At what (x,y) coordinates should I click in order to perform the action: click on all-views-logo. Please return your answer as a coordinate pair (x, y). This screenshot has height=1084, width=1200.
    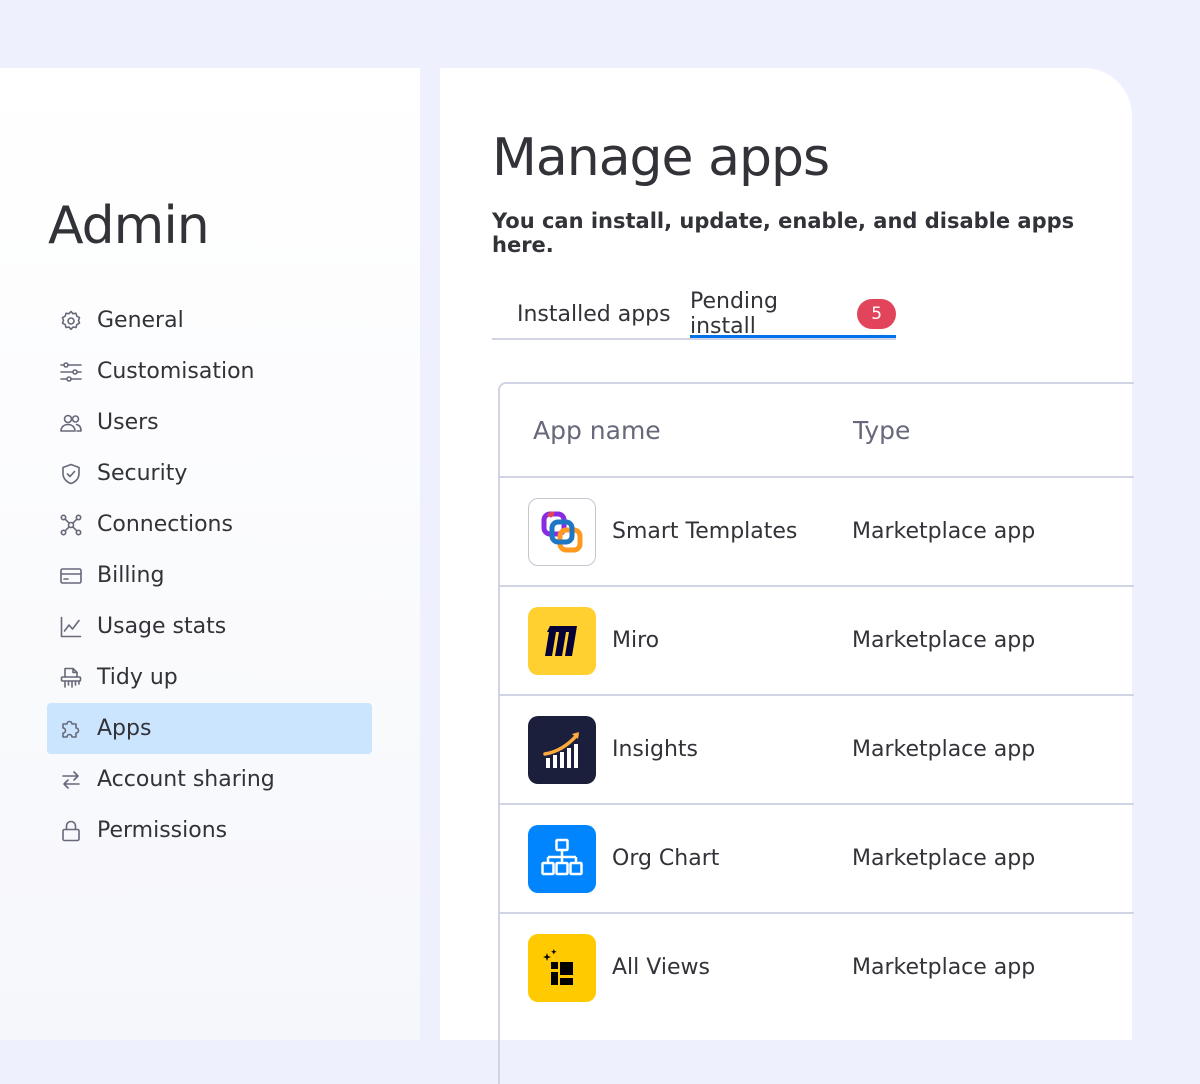
    Looking at the image, I should click on (562, 967).